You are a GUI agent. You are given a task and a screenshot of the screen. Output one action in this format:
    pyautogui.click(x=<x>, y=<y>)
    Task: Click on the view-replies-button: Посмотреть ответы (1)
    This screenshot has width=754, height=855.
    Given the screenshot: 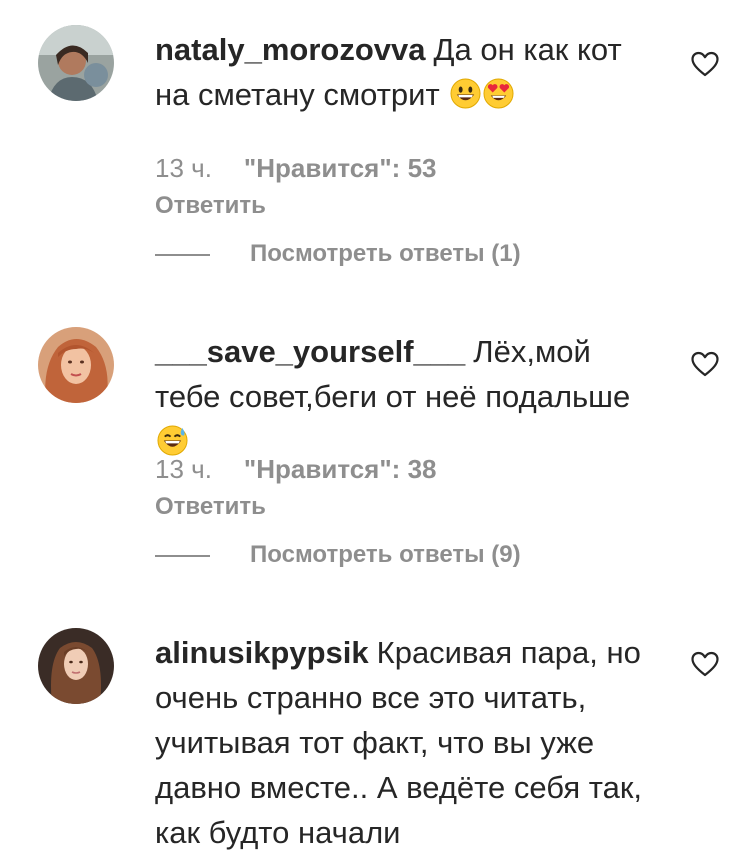 What is the action you would take?
    pyautogui.click(x=338, y=254)
    